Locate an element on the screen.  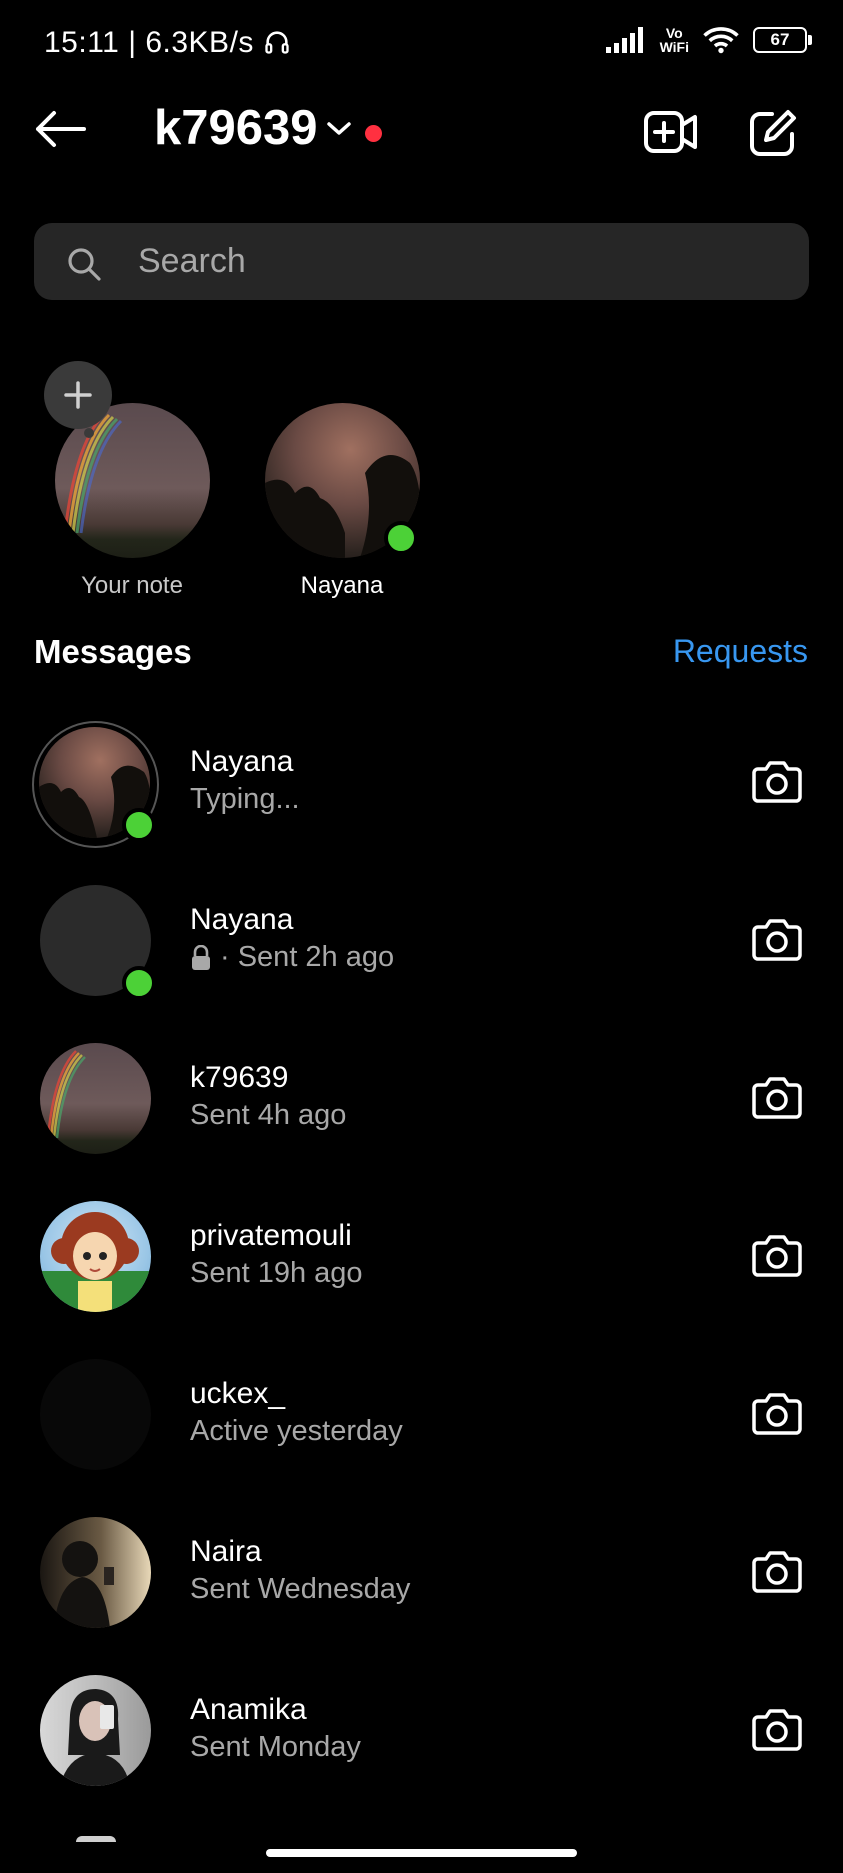
thread-row: uckex_ Active yesterday is located at coordinates (421, 1414).